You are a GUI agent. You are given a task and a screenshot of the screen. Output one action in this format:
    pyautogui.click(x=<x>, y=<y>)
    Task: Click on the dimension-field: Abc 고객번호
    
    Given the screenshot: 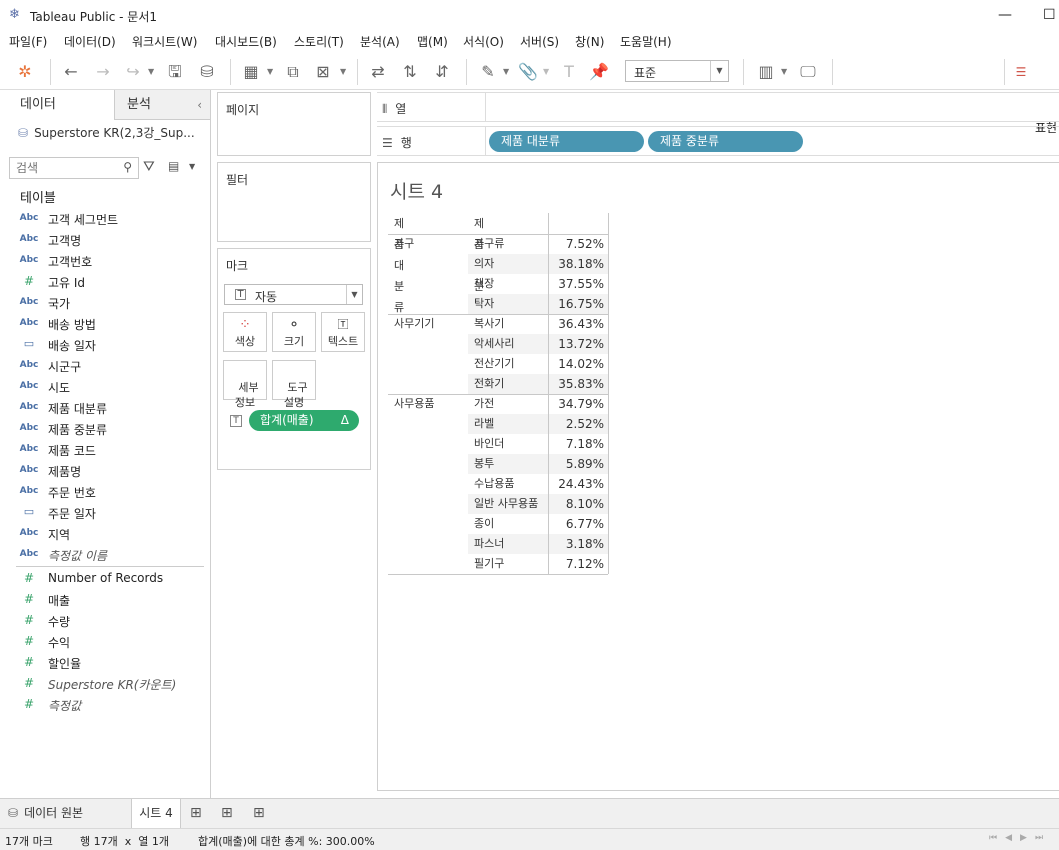 What is the action you would take?
    pyautogui.click(x=111, y=261)
    